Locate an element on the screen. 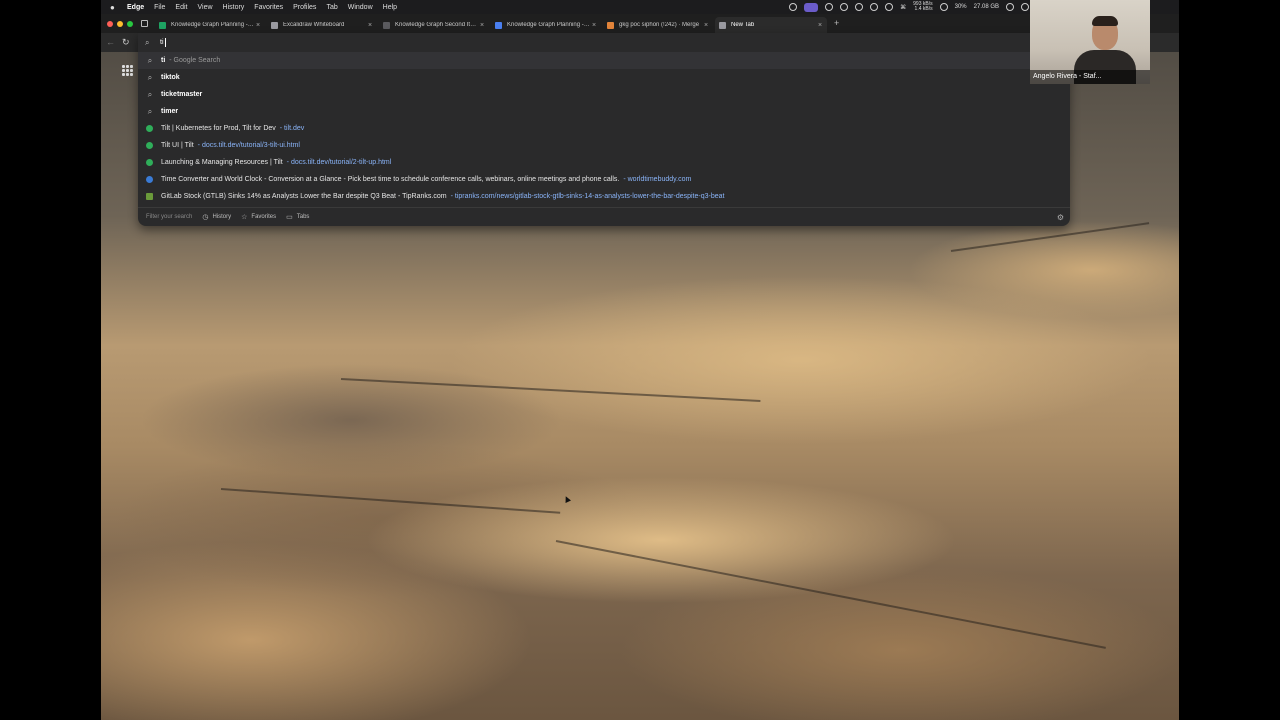 This screenshot has width=1280, height=720. menu-app: Edge is located at coordinates (135, 7).